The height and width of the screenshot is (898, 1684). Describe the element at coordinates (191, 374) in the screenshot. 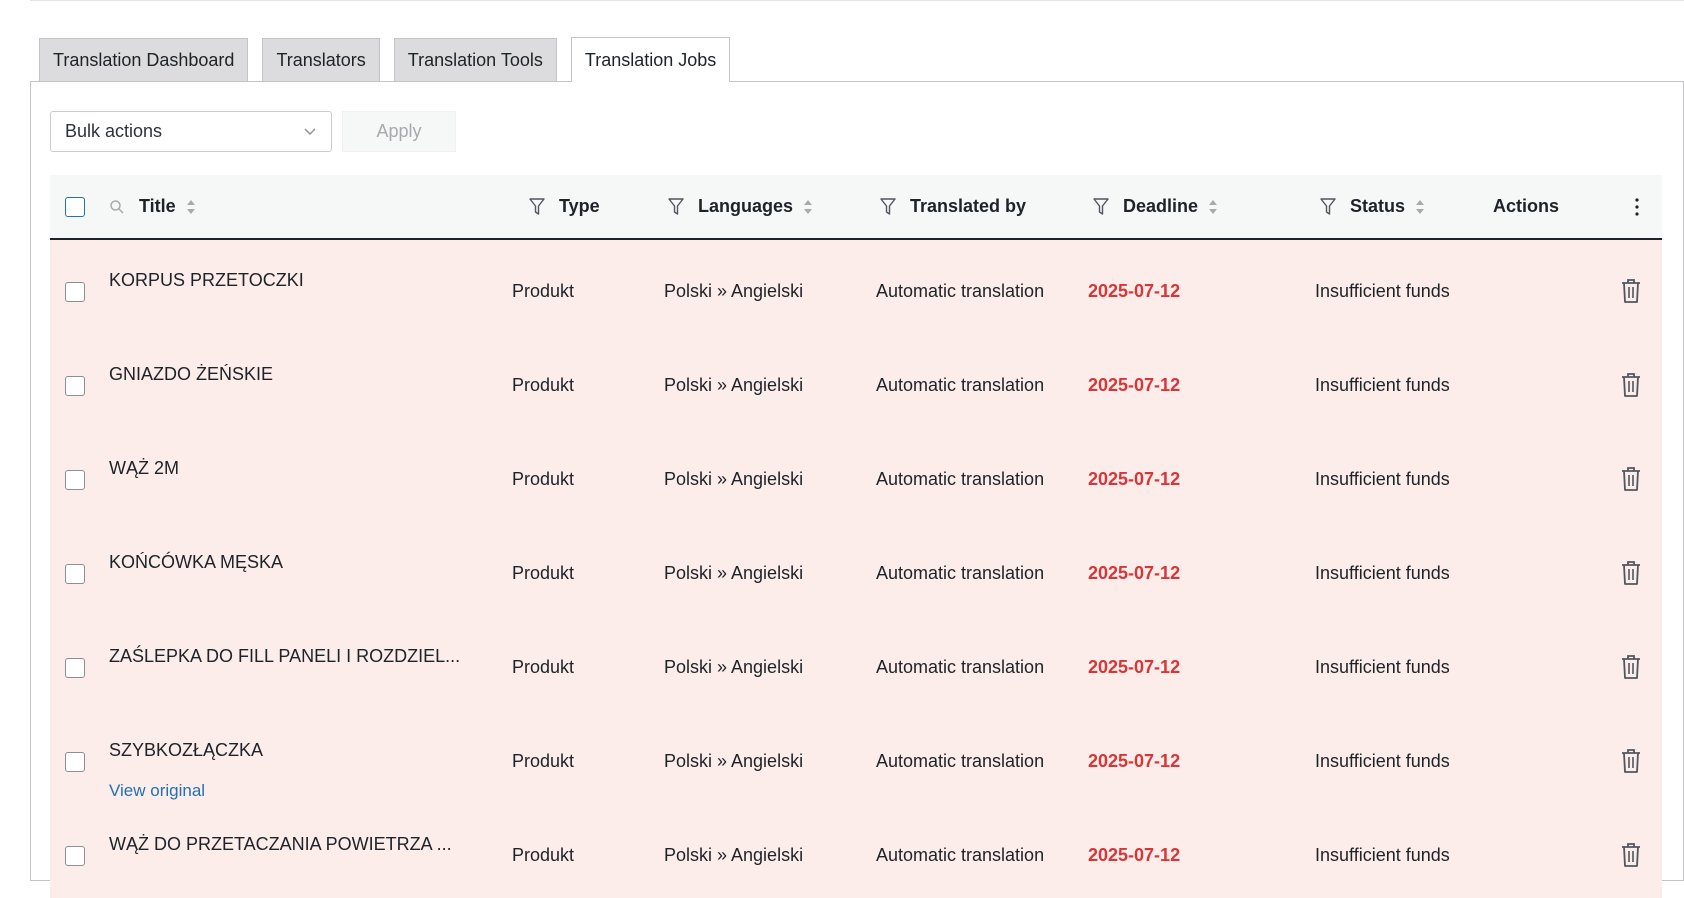

I see `job-title: GNIAZDO ŻEŃSKIE` at that location.